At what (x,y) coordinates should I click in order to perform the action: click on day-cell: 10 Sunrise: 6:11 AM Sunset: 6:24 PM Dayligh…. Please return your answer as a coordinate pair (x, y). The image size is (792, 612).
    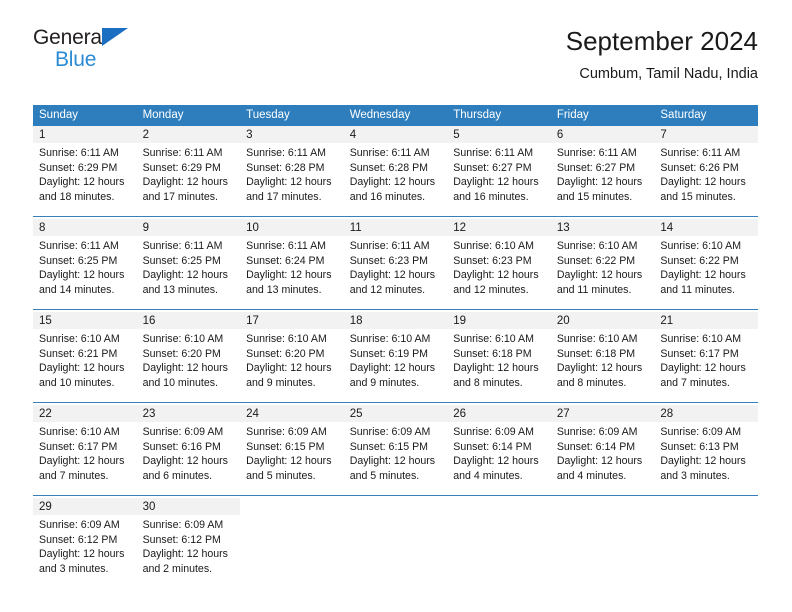
    Looking at the image, I should click on (292, 264).